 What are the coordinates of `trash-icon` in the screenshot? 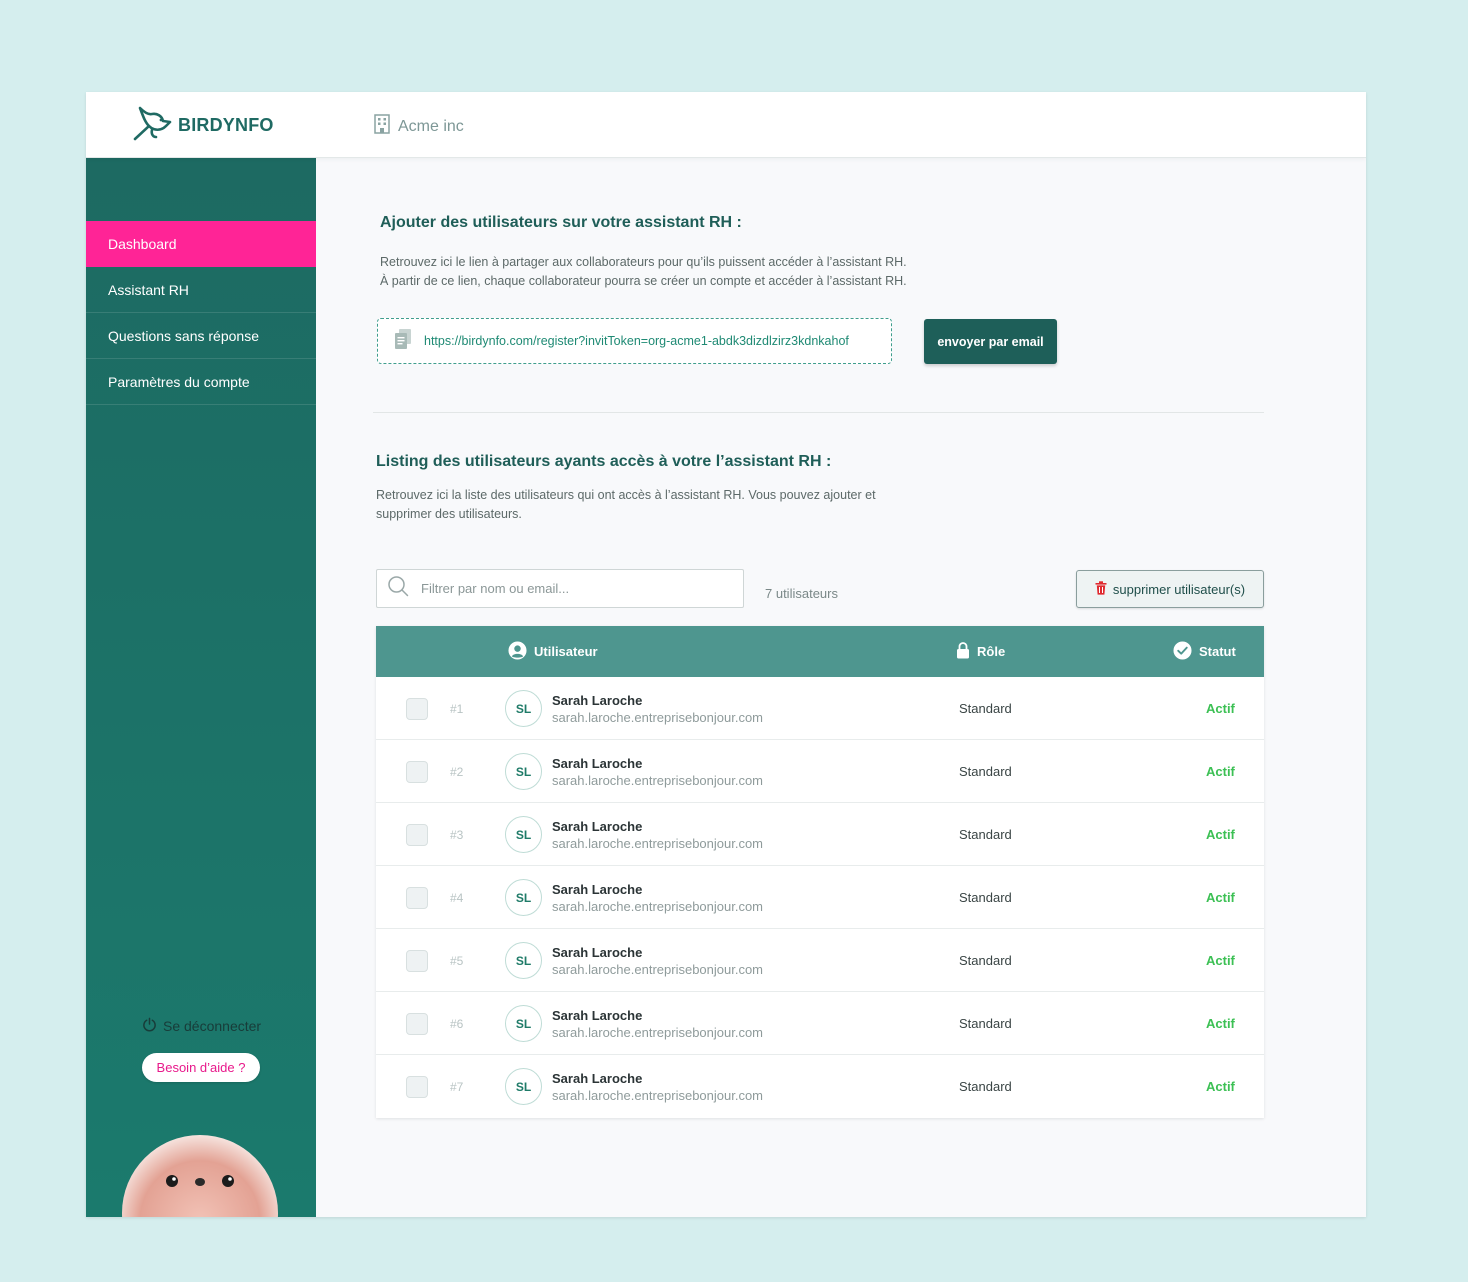 It's located at (1101, 589).